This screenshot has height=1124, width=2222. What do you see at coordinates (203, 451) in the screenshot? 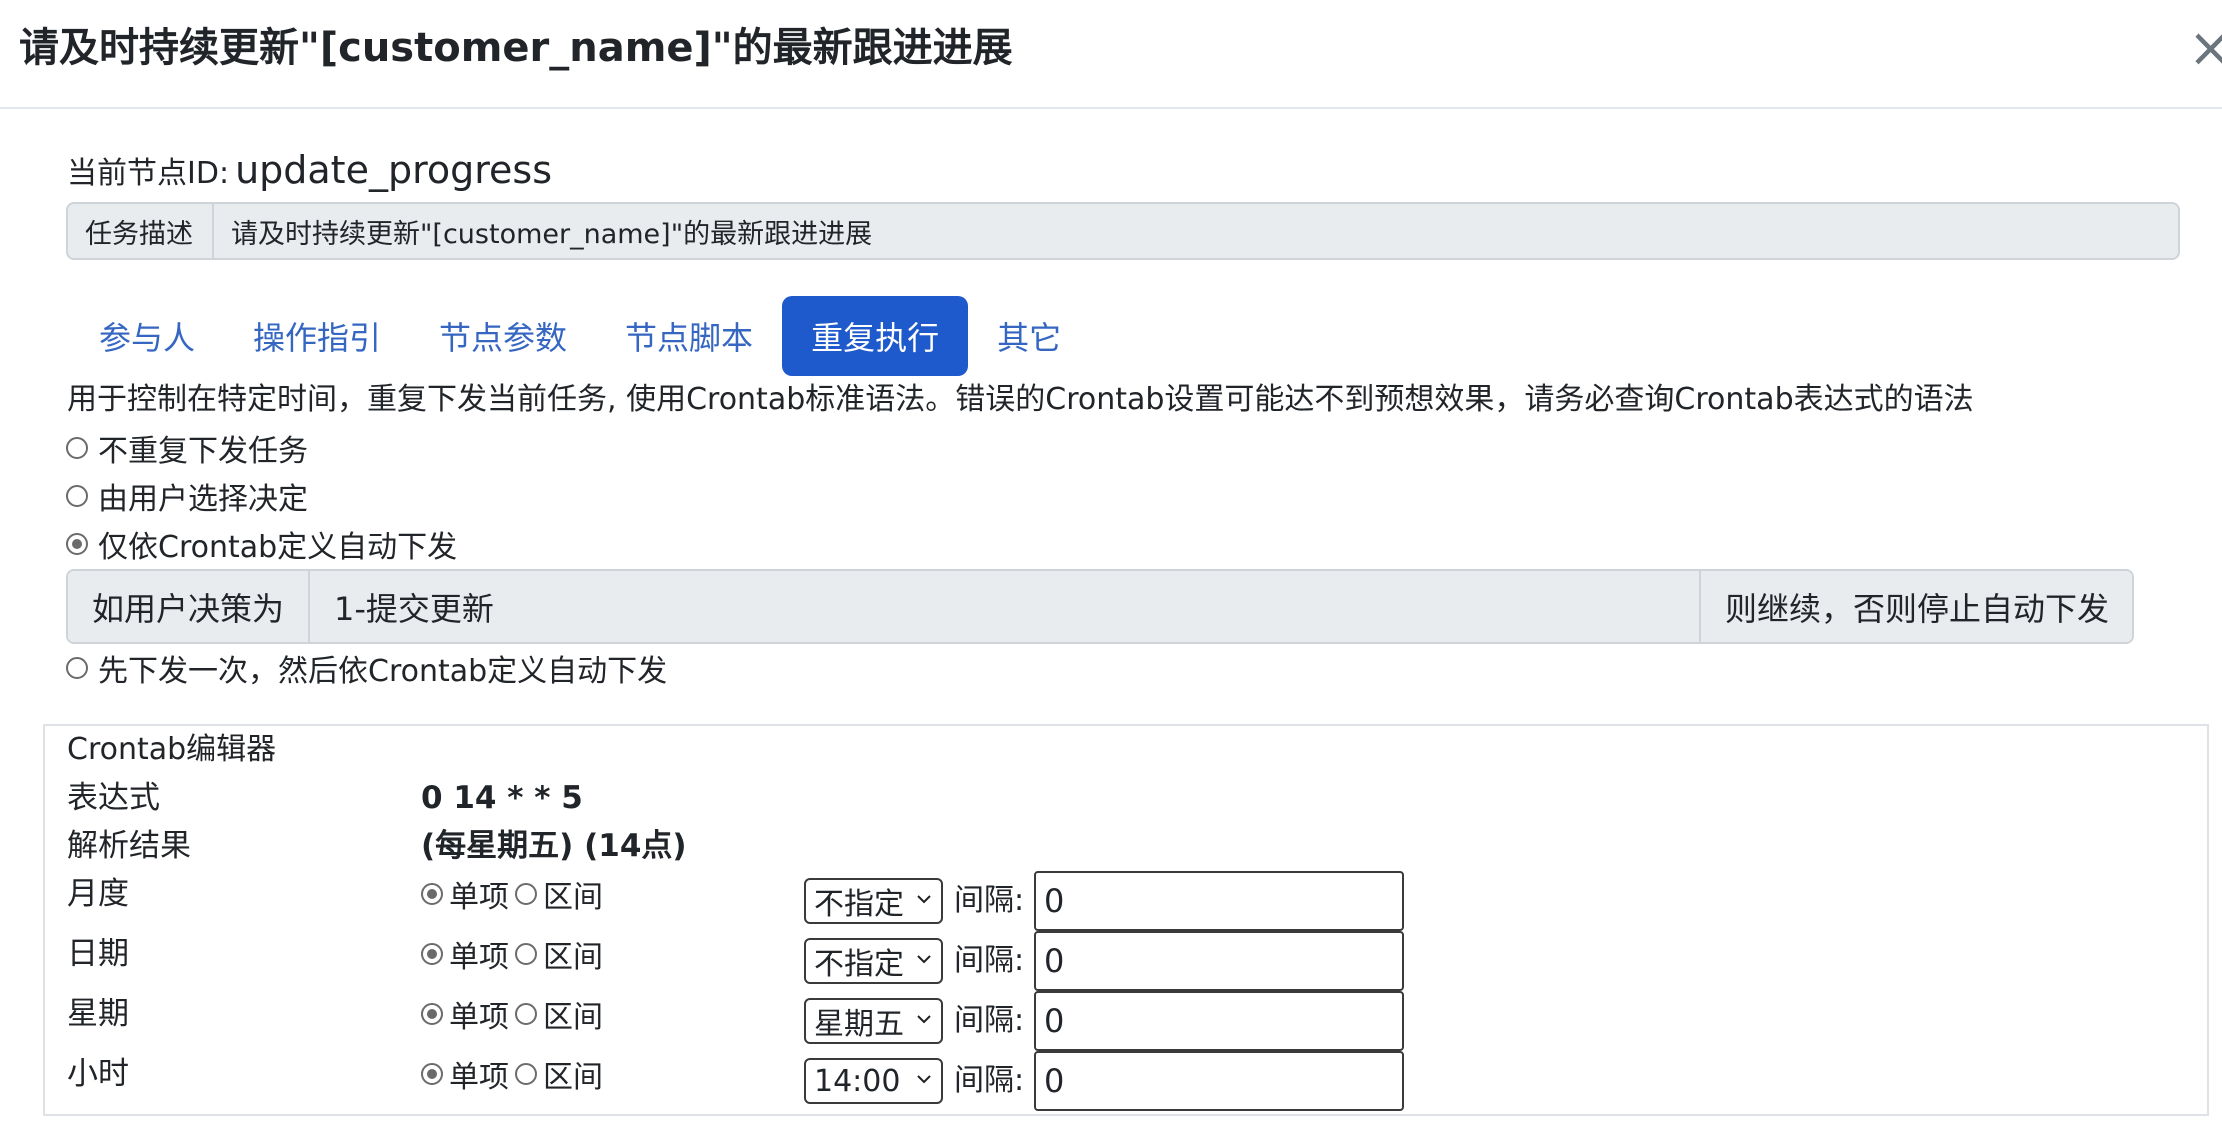
I see `repeat-option-label: 不重复下发任务` at bounding box center [203, 451].